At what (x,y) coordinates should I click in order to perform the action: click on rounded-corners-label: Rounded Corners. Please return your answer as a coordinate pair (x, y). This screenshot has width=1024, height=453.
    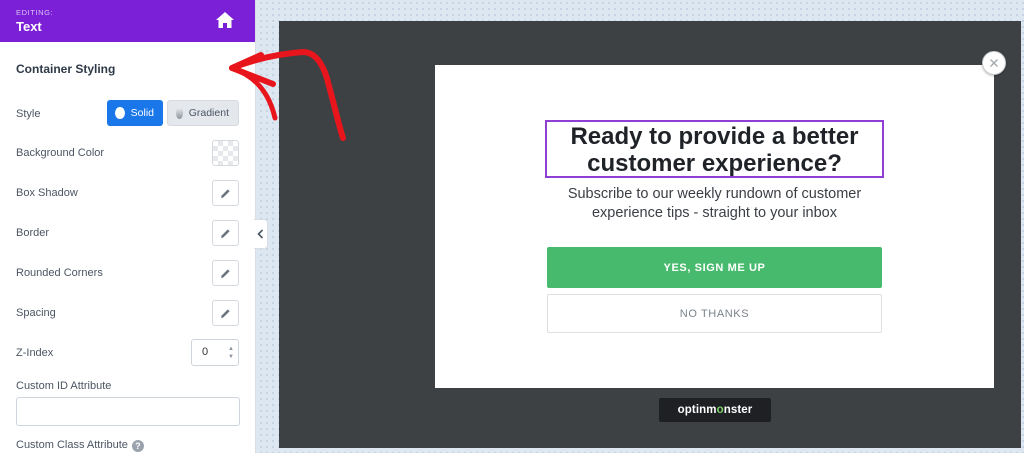
    Looking at the image, I should click on (59, 273).